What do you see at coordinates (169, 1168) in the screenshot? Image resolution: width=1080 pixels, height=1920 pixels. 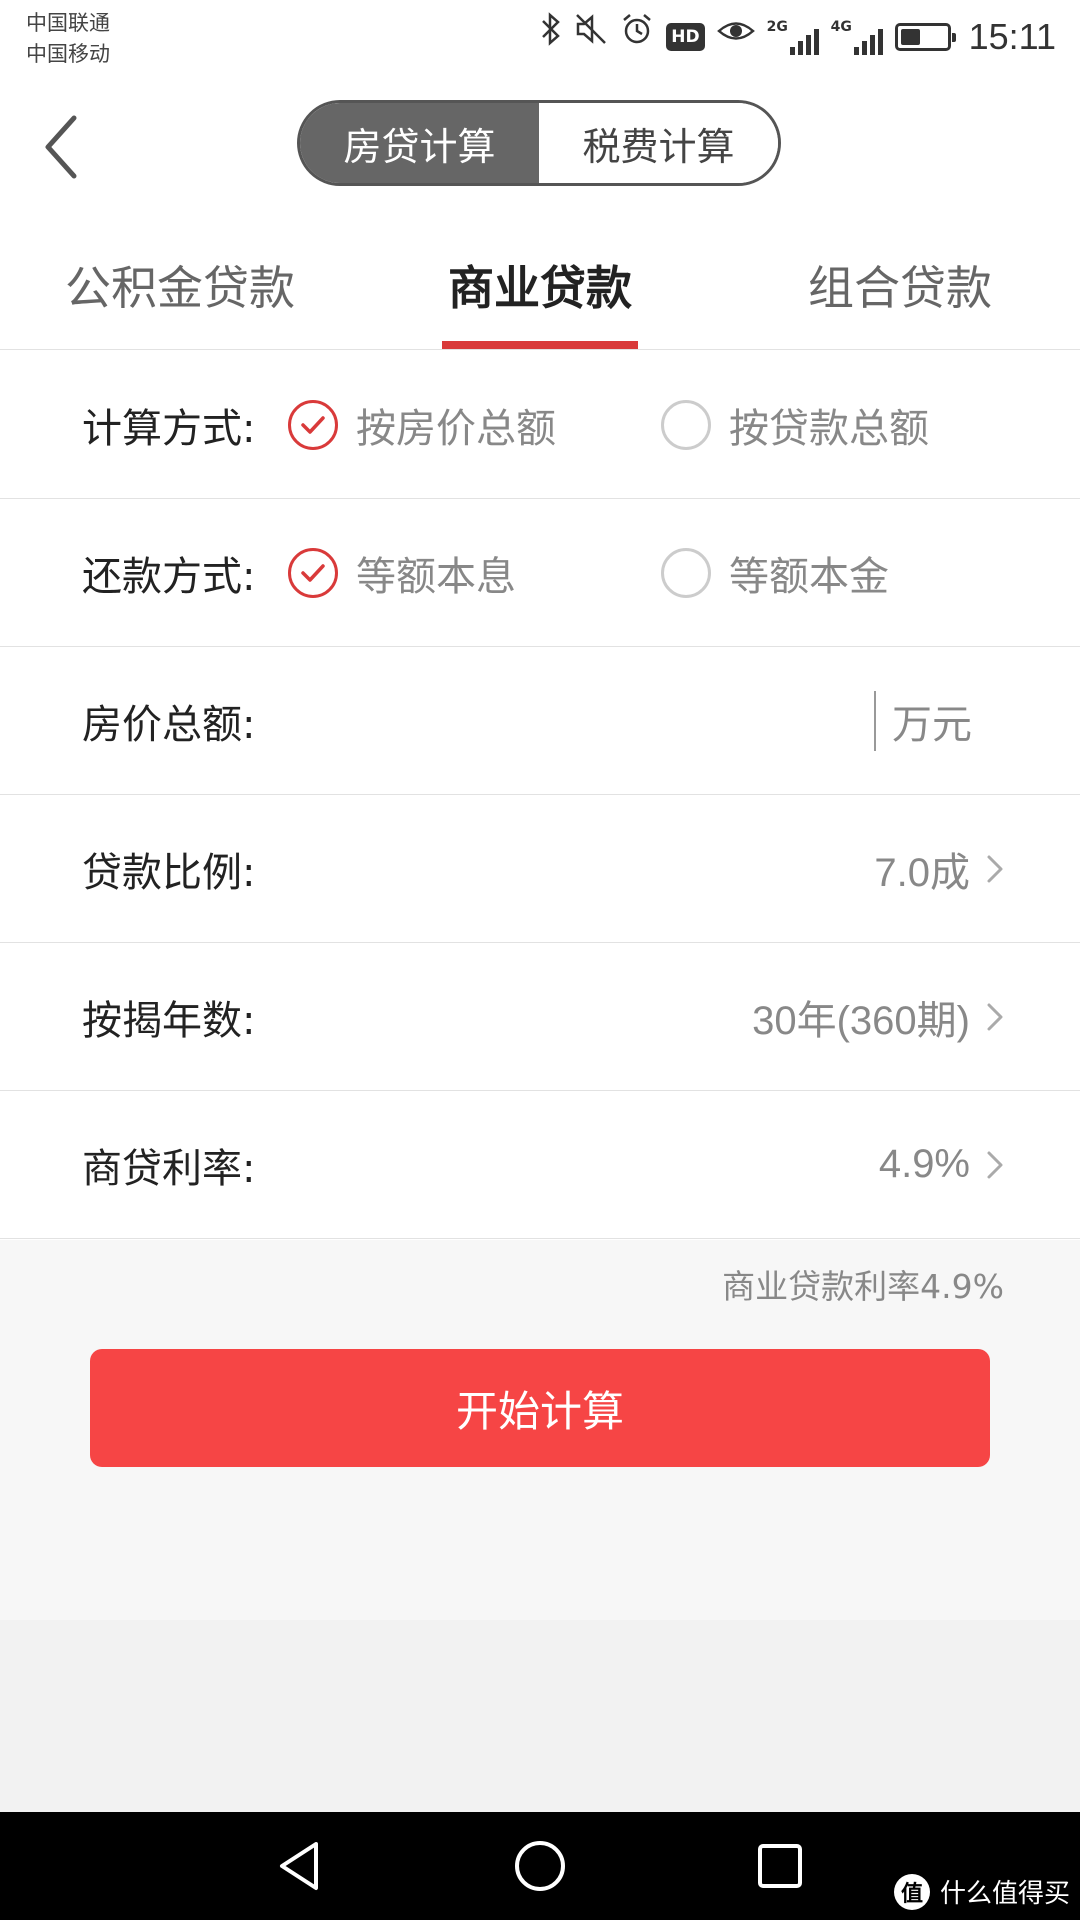 I see `commercial-rate-label: 商贷利率:` at bounding box center [169, 1168].